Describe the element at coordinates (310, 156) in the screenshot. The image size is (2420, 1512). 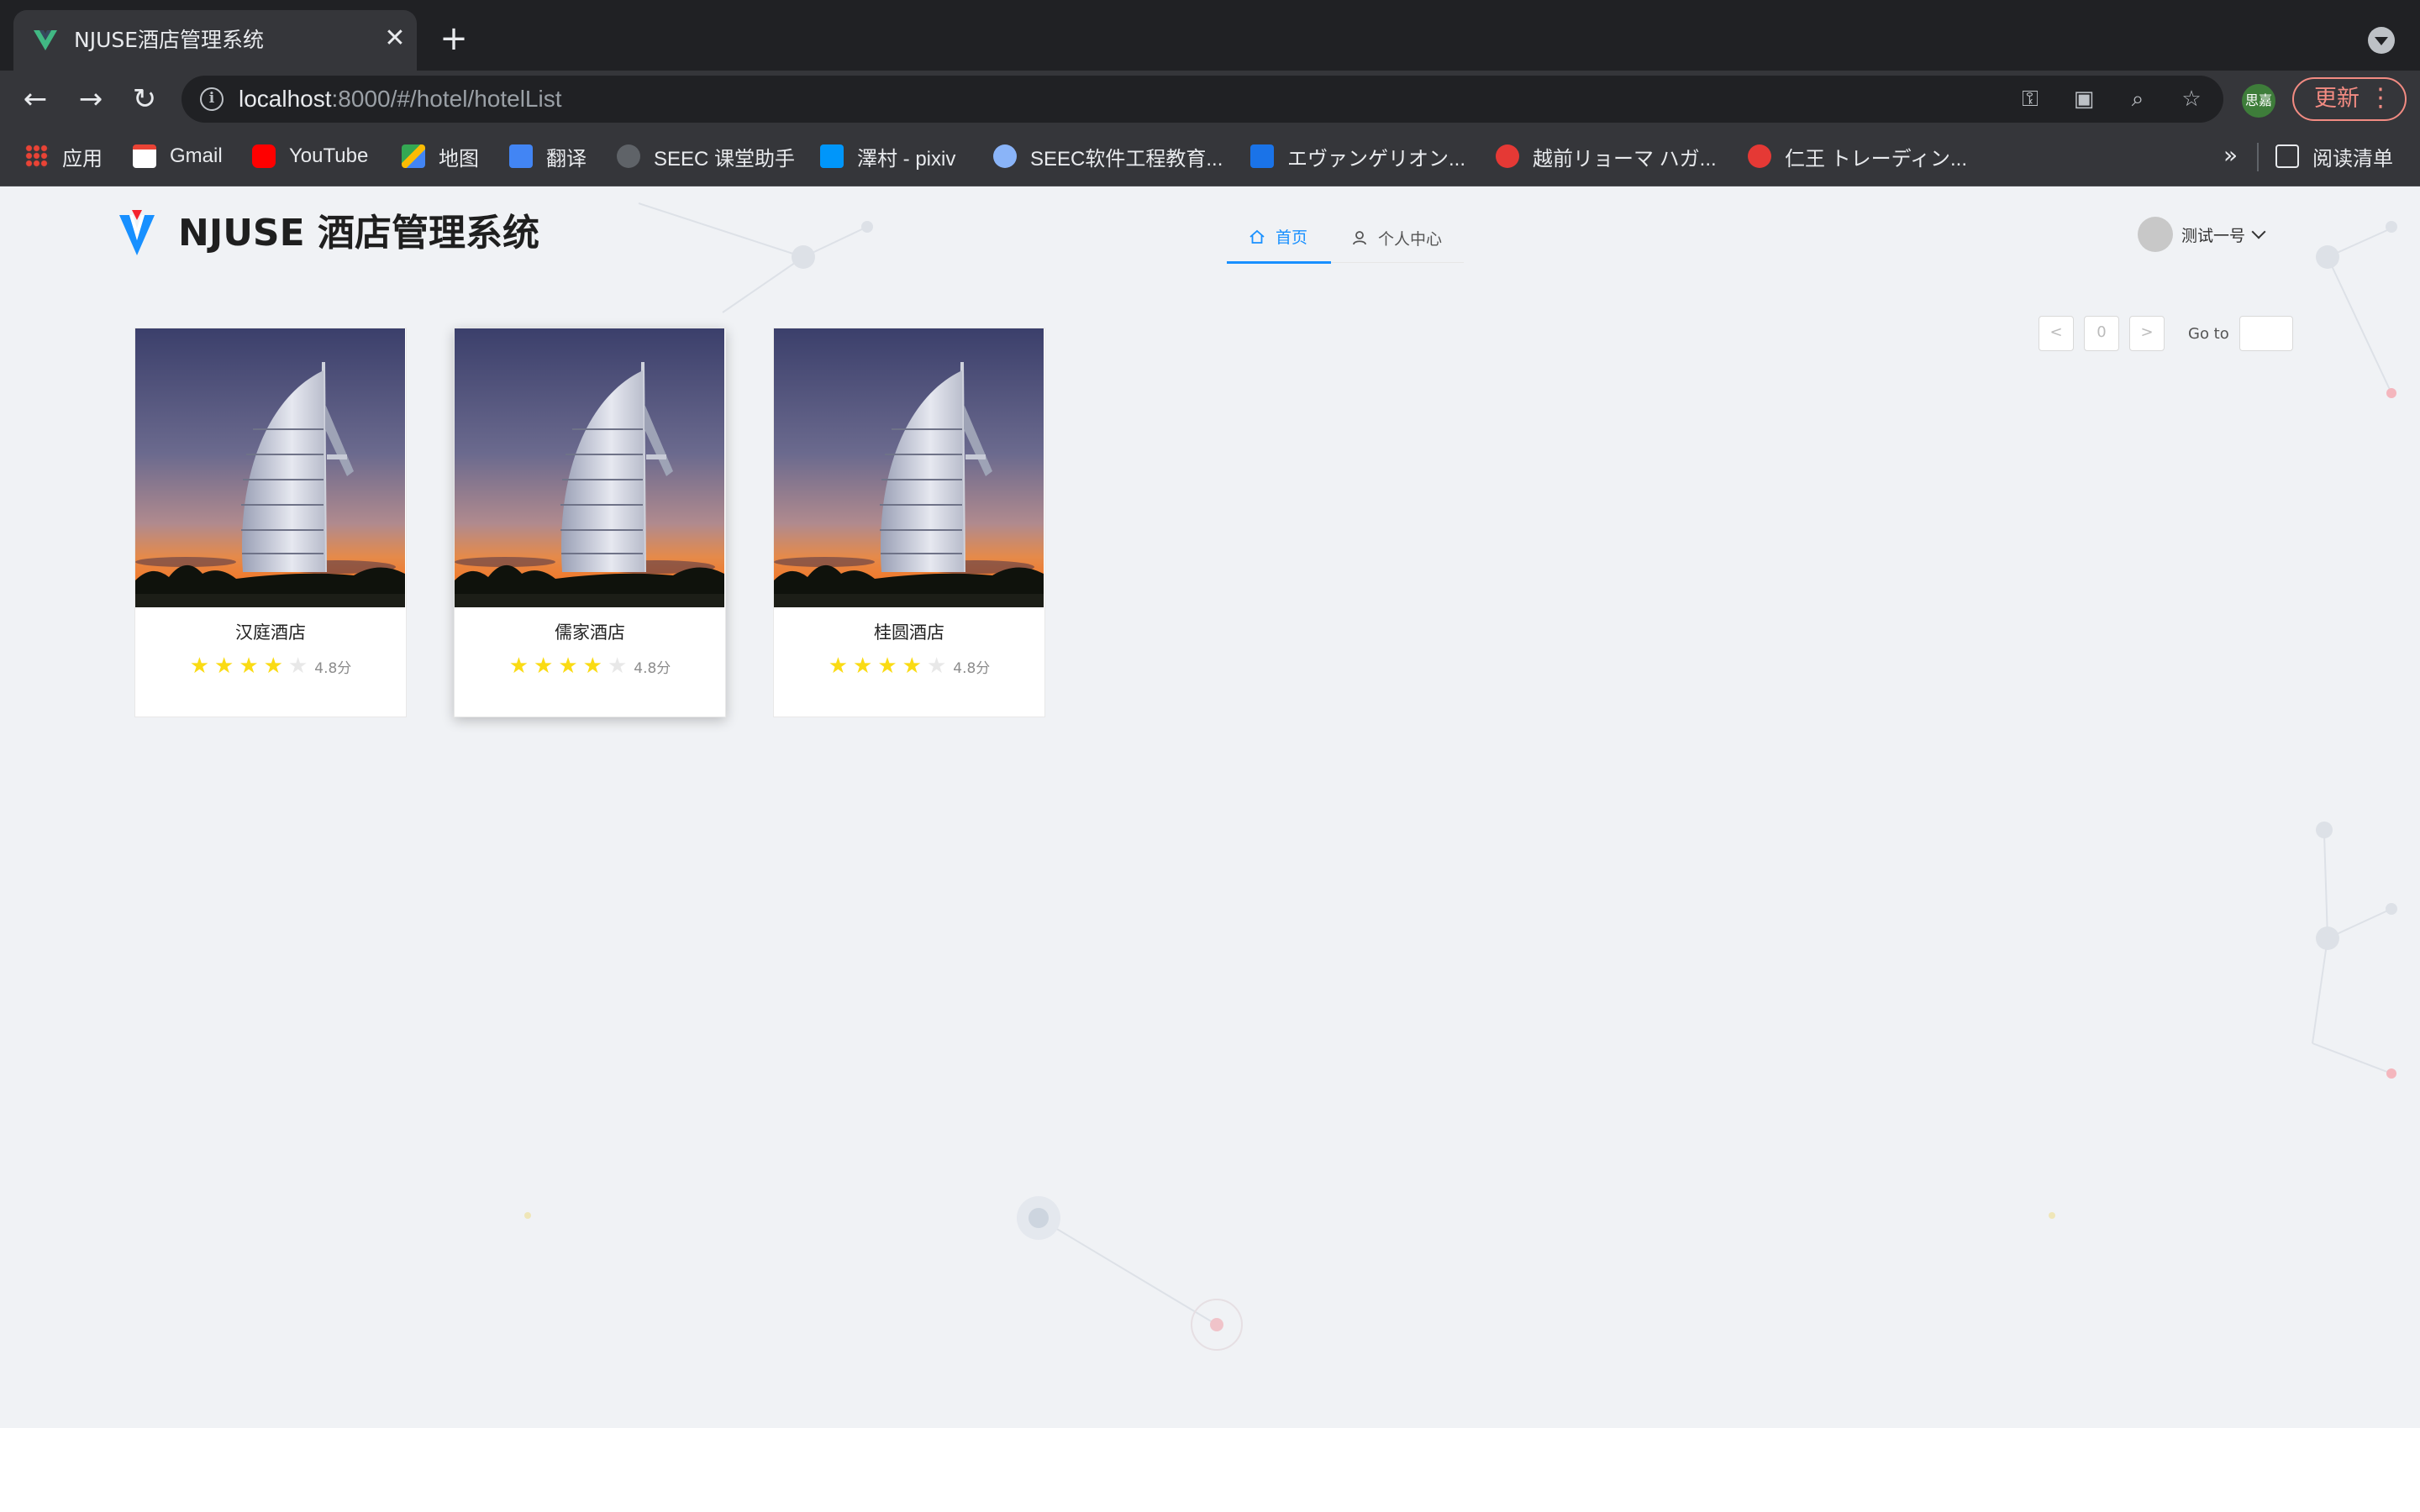
I see `bookmark-youtube: YouTube` at that location.